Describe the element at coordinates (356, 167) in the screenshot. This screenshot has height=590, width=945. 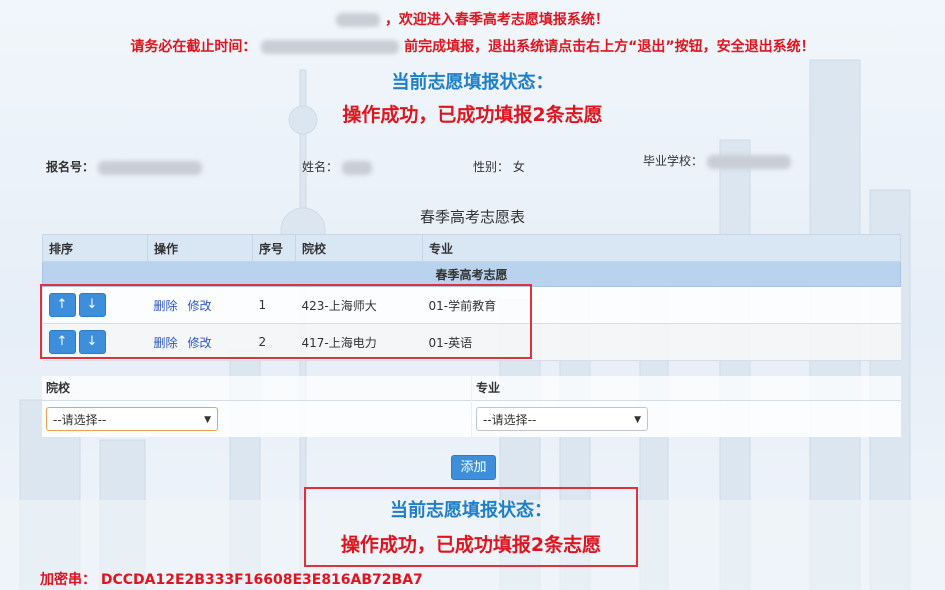
I see `redacted-name` at that location.